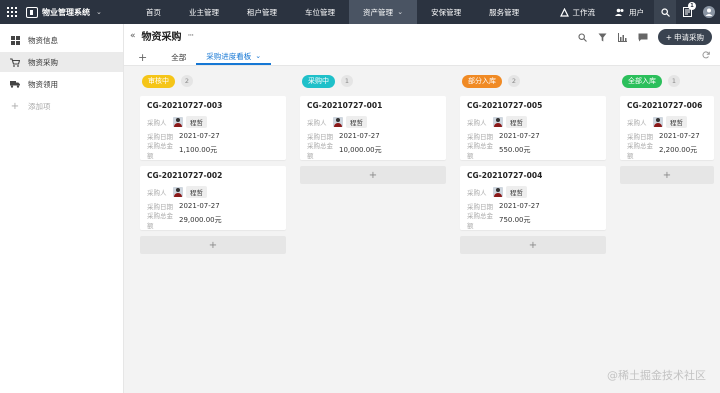  Describe the element at coordinates (320, 12) in the screenshot. I see `nav-item-parking: 车位管理` at that location.